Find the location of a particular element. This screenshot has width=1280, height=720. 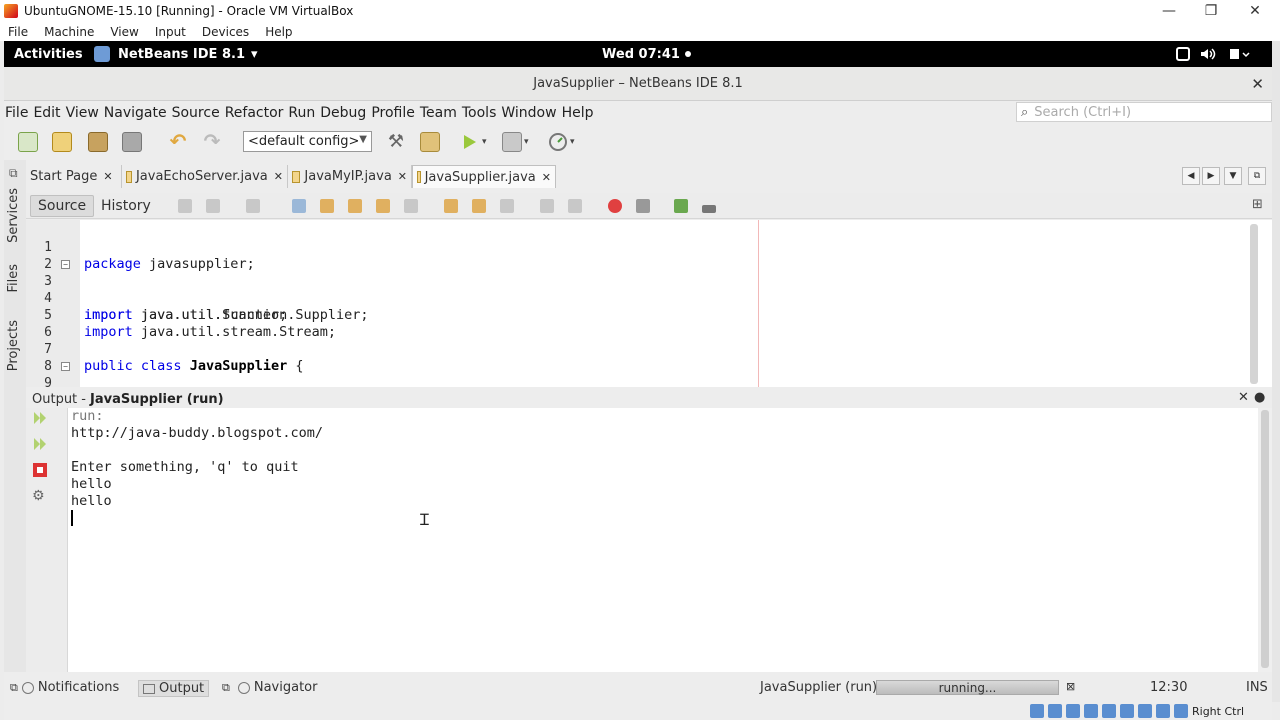

start-macro-icon is located at coordinates (615, 206).